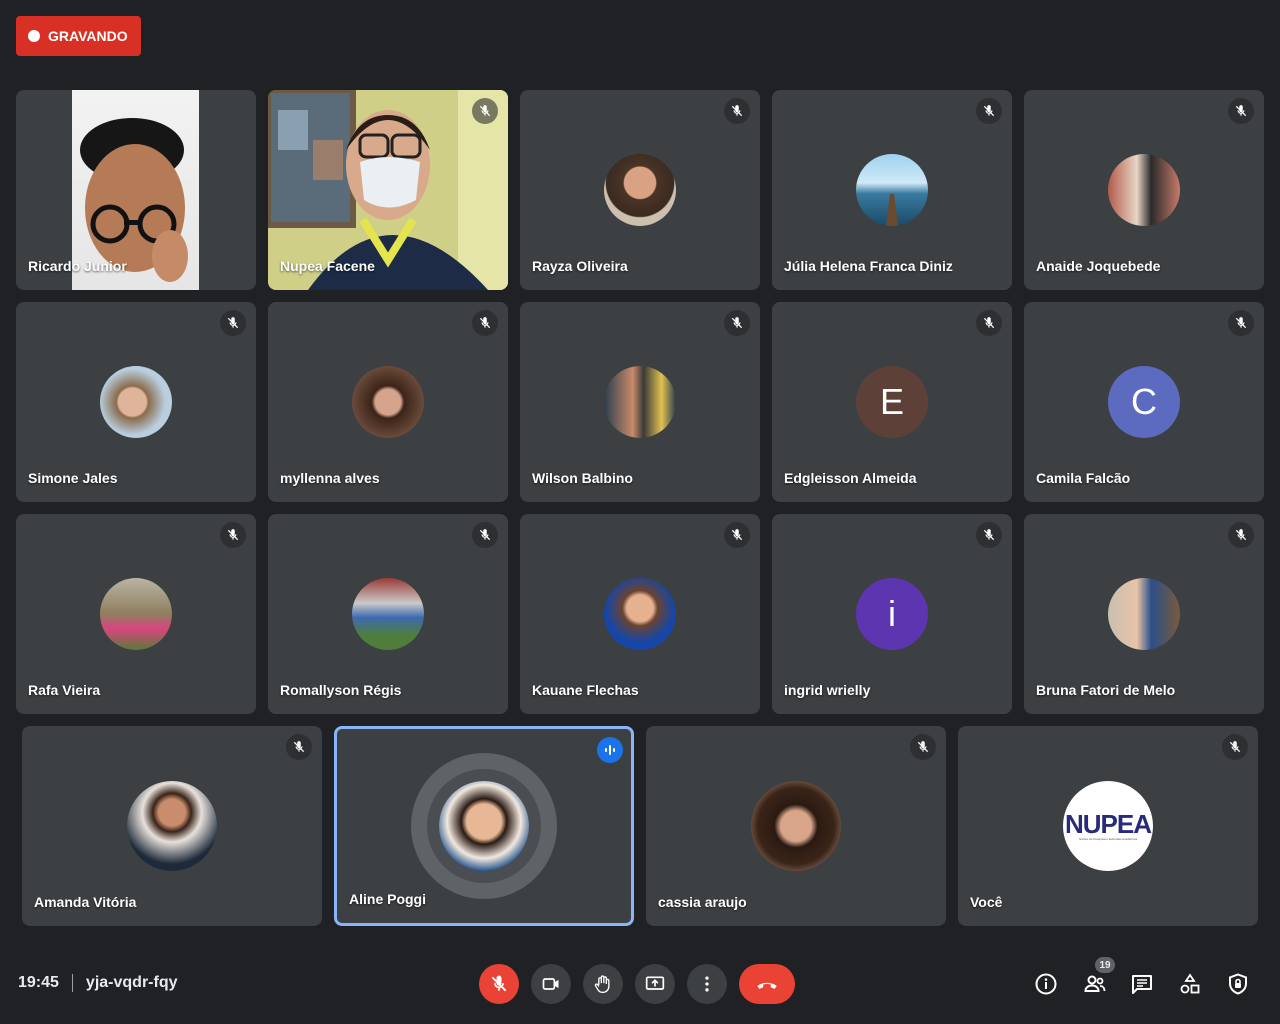 This screenshot has width=1280, height=1024. I want to click on participant-tile: Bruna Fatori de Melo, so click(1144, 614).